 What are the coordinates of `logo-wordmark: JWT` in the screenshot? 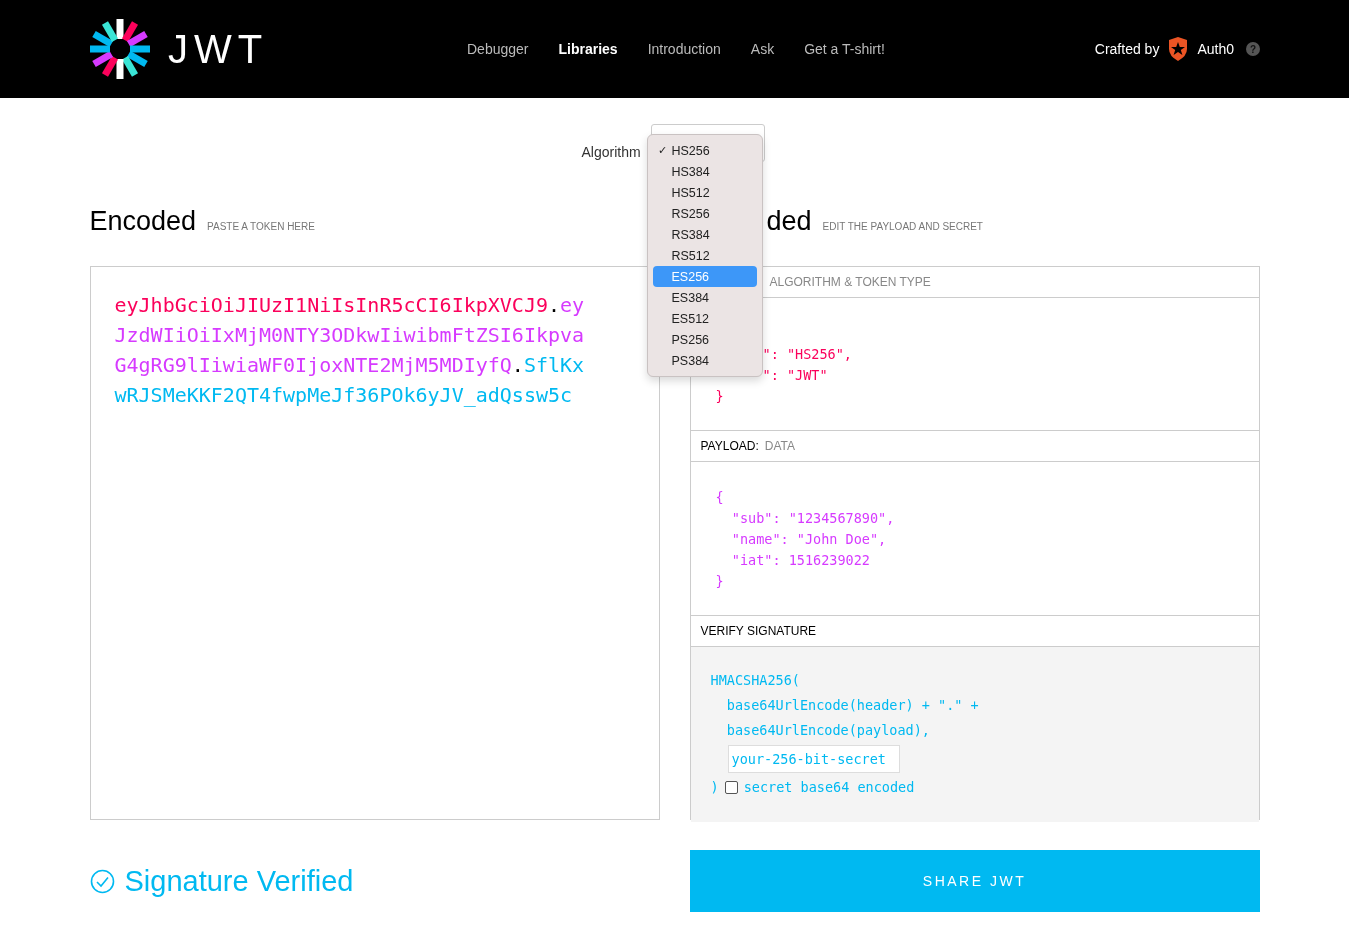 It's located at (218, 49).